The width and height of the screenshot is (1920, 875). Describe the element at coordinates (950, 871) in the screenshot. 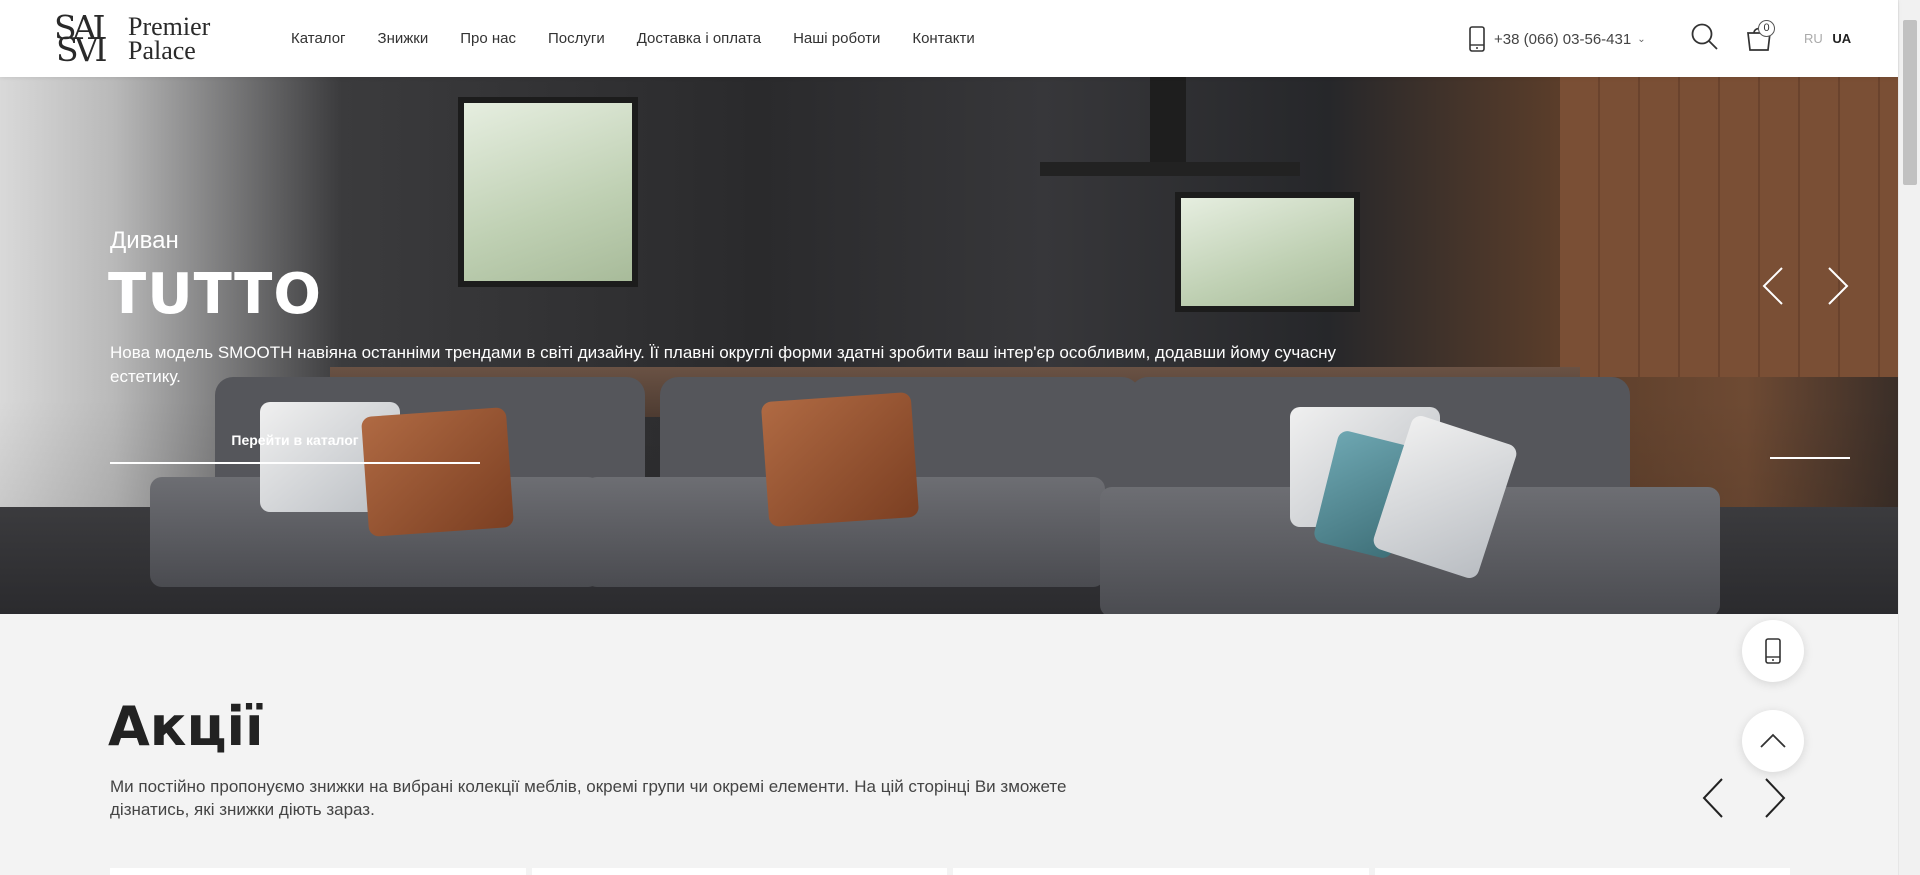

I see `promo-cards-row` at that location.